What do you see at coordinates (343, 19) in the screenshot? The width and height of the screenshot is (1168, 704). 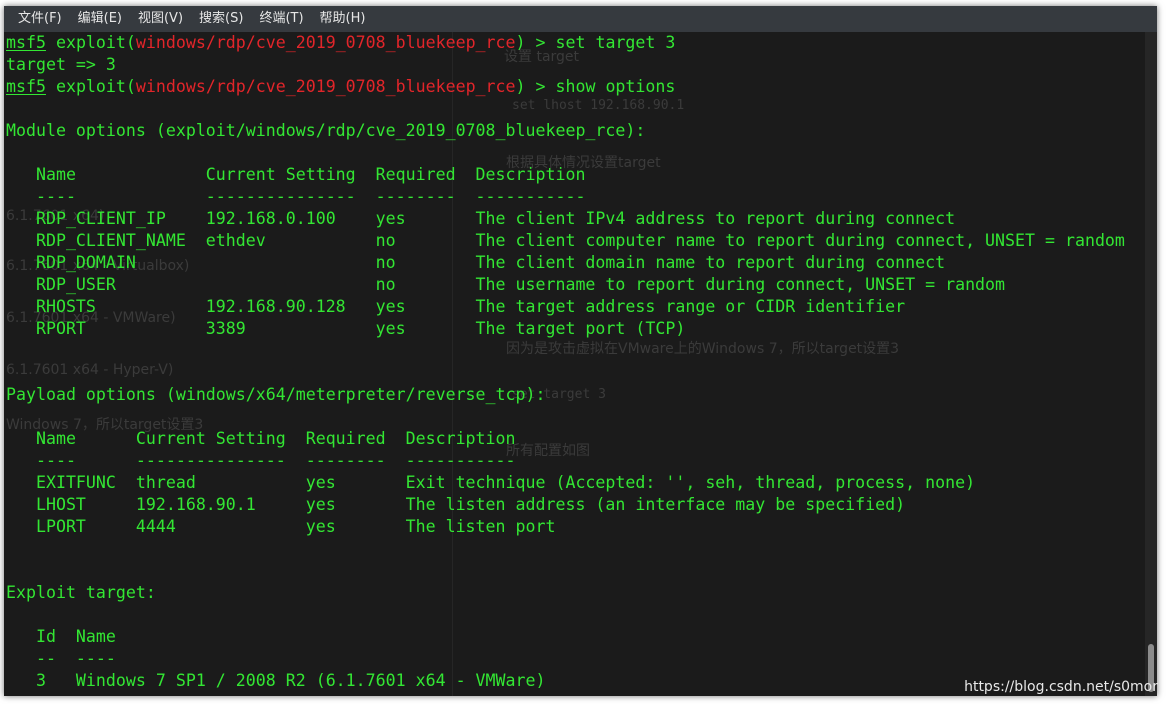 I see `menu-help: 帮助(H)` at bounding box center [343, 19].